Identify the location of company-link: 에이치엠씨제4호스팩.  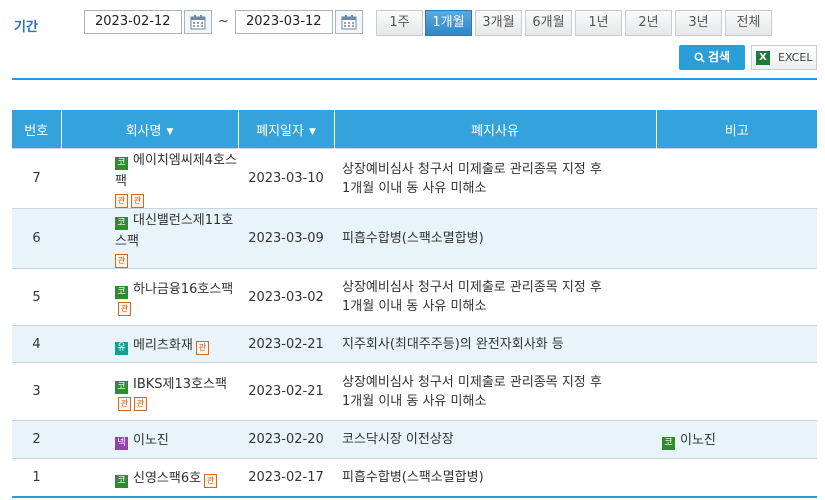
(176, 171).